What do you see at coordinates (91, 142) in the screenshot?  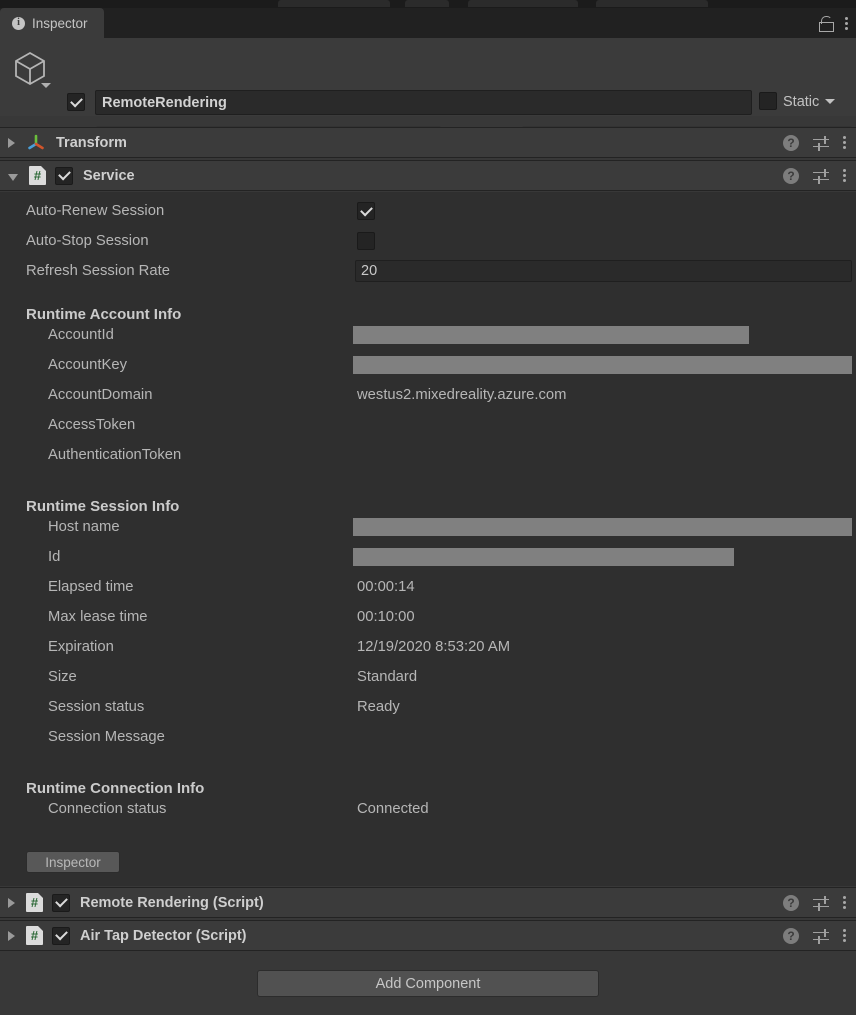 I see `component-title: Transform` at bounding box center [91, 142].